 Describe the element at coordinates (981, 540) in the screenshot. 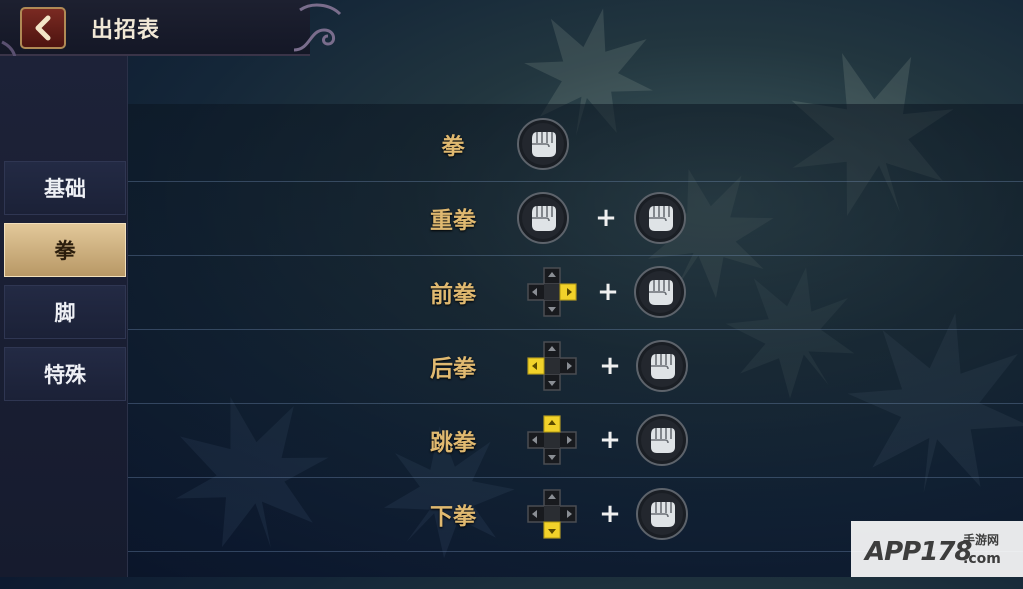

I see `watermark-sub: 手游网` at that location.